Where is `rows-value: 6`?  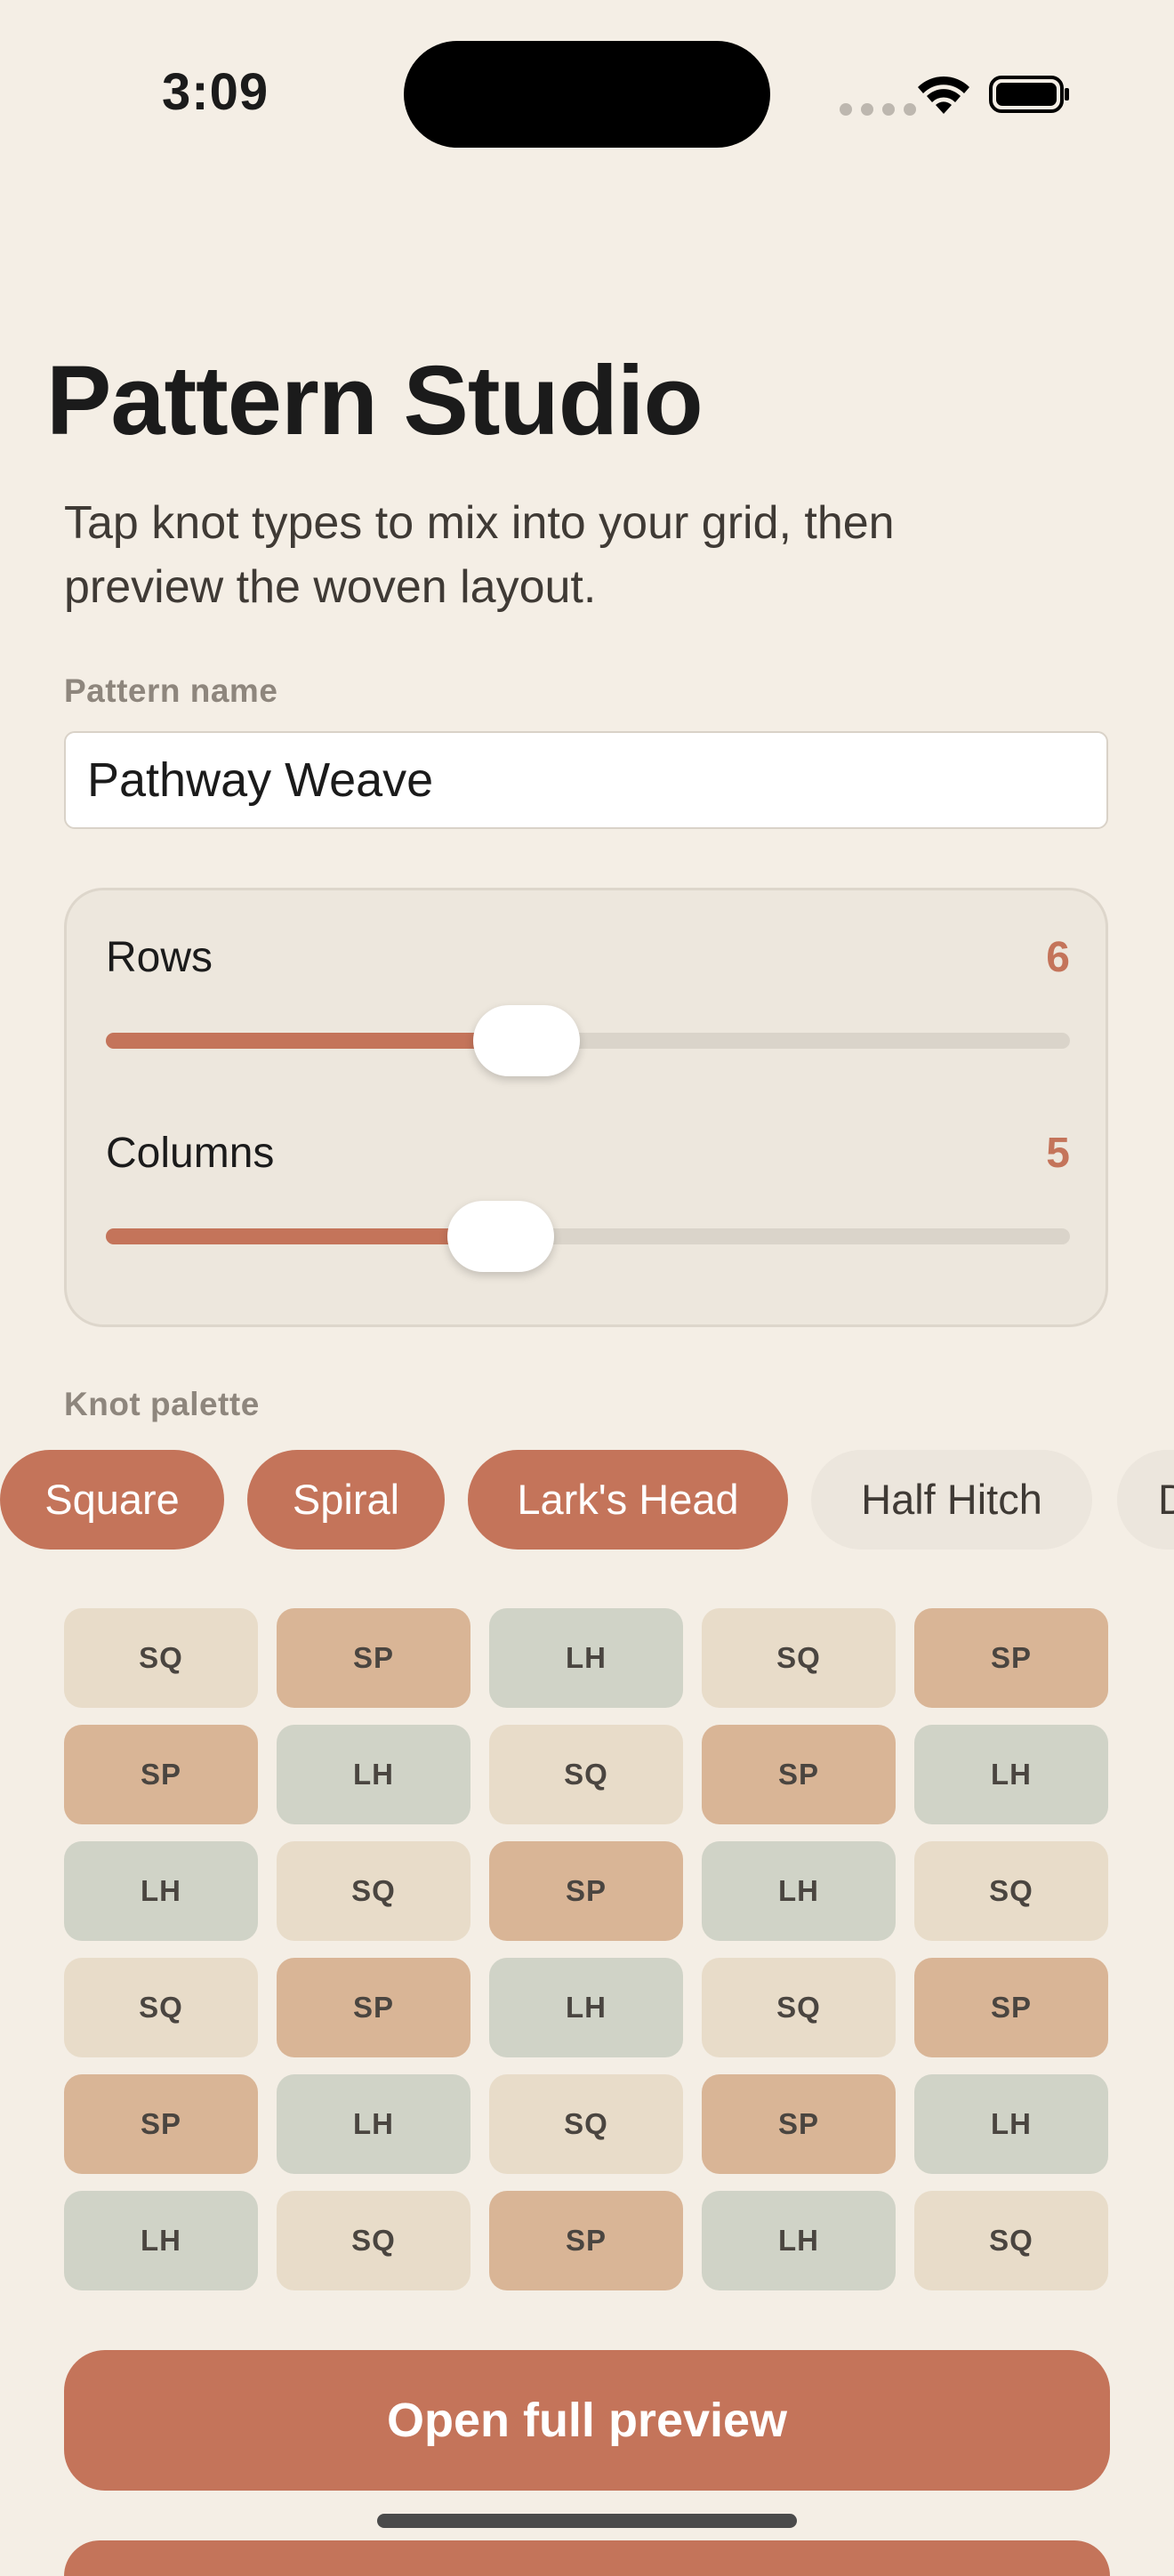 rows-value: 6 is located at coordinates (1058, 957).